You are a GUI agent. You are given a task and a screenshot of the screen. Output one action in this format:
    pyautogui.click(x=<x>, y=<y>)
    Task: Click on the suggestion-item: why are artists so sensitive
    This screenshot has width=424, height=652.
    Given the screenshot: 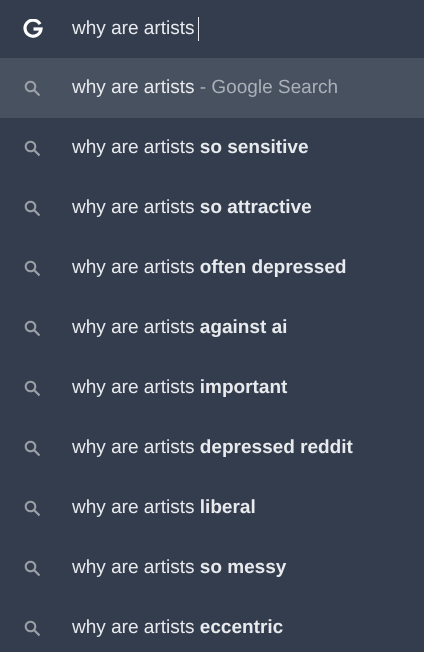 What is the action you would take?
    pyautogui.click(x=212, y=148)
    